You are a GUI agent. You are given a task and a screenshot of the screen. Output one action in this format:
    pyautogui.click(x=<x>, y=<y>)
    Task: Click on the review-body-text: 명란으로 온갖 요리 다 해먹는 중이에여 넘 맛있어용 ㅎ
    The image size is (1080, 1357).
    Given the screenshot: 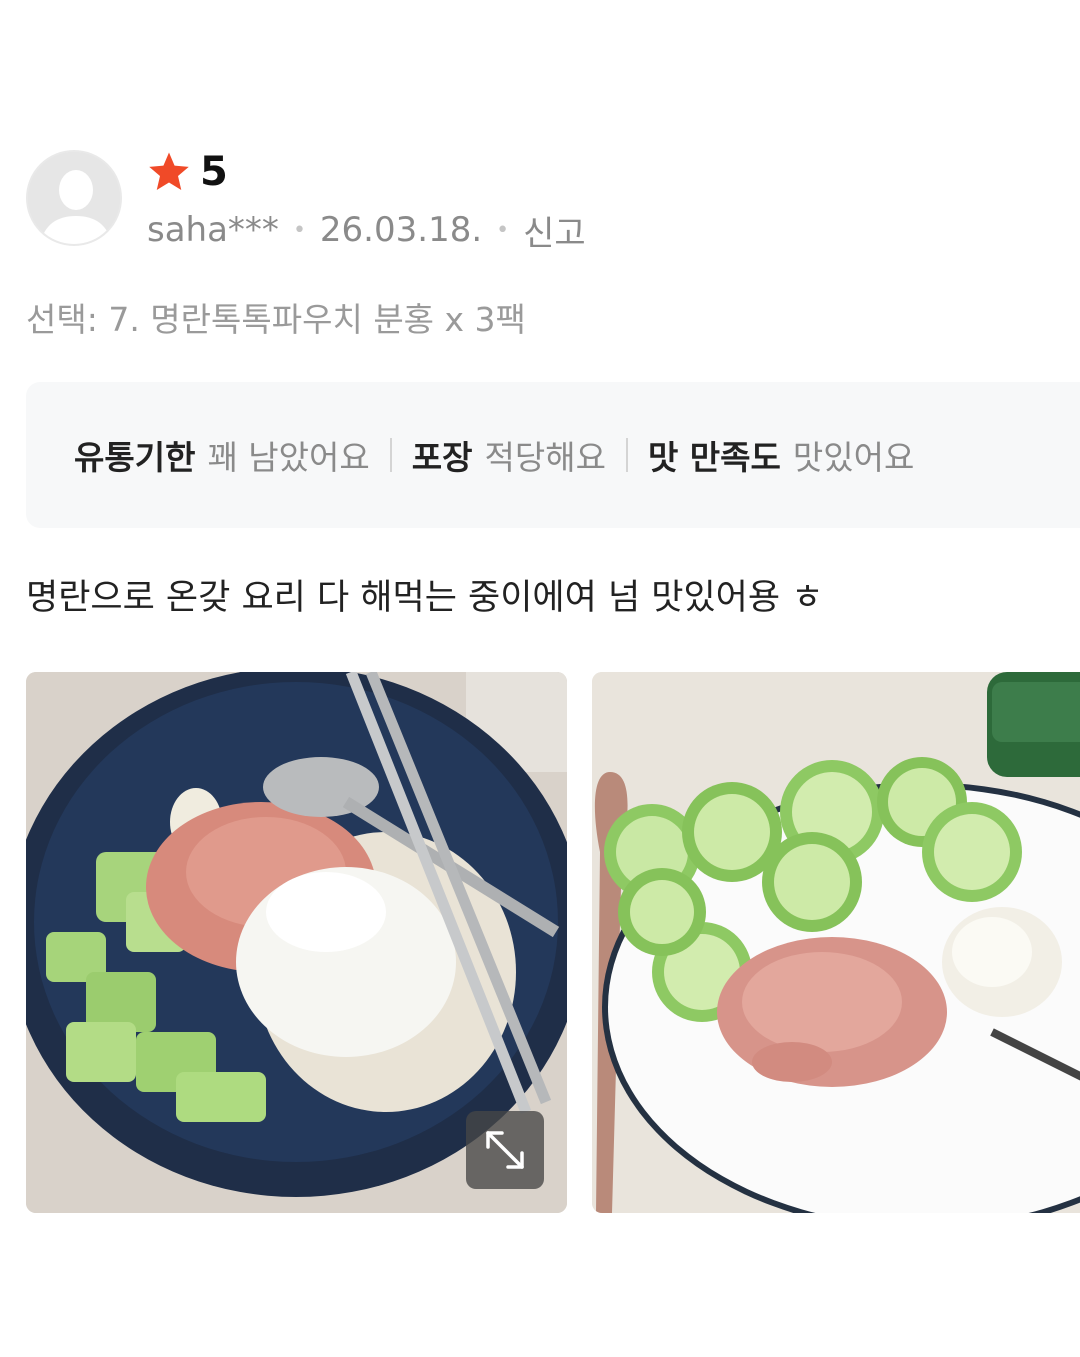 What is the action you would take?
    pyautogui.click(x=425, y=597)
    